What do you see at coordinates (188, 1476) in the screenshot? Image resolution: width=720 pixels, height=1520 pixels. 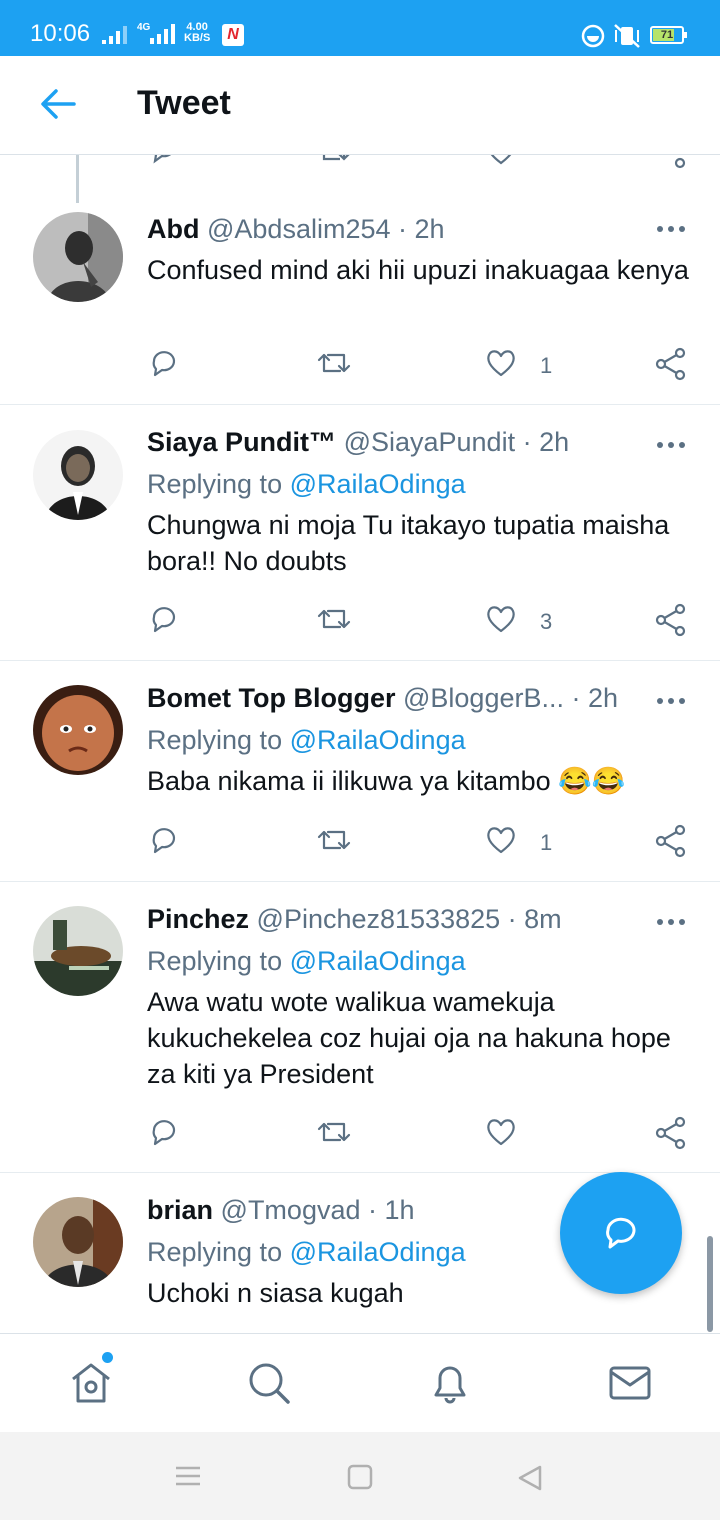 I see `menu-icon` at bounding box center [188, 1476].